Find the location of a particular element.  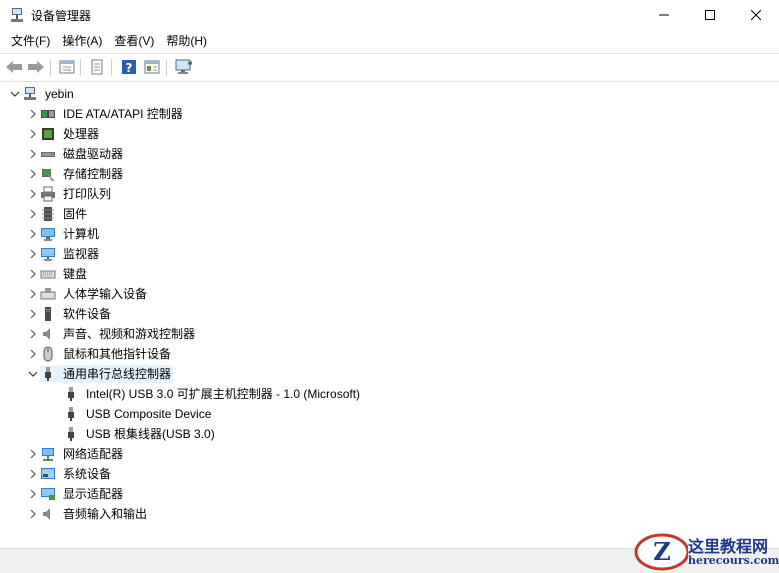

tree-item-label: 声音、视频和游戏控制器 is located at coordinates (129, 334).